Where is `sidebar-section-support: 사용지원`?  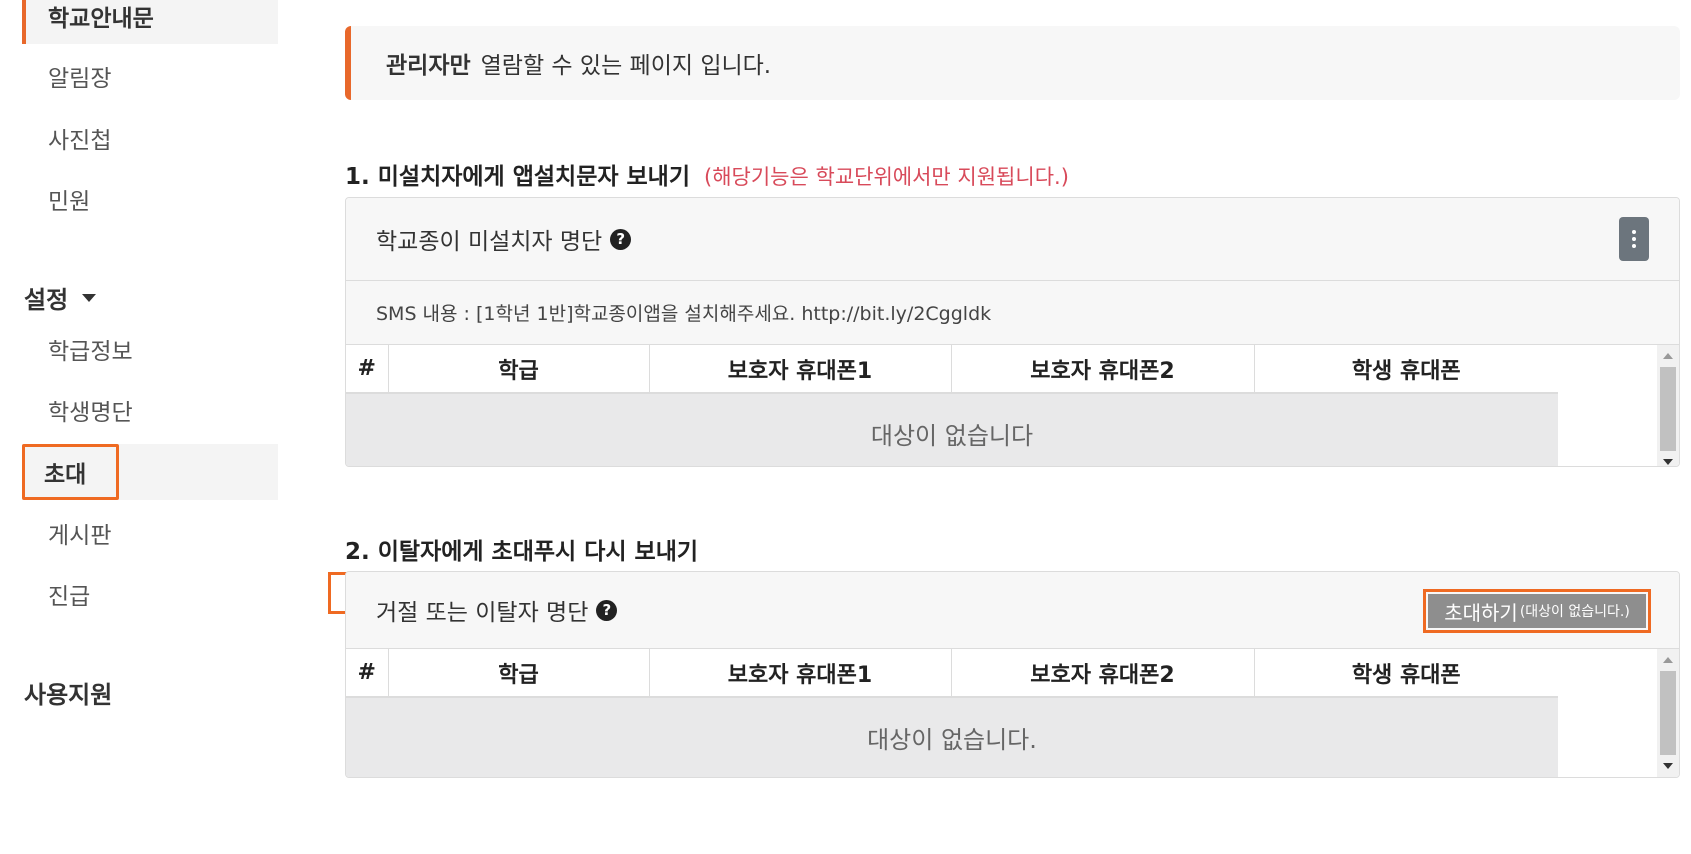
sidebar-section-support: 사용지원 is located at coordinates (68, 692).